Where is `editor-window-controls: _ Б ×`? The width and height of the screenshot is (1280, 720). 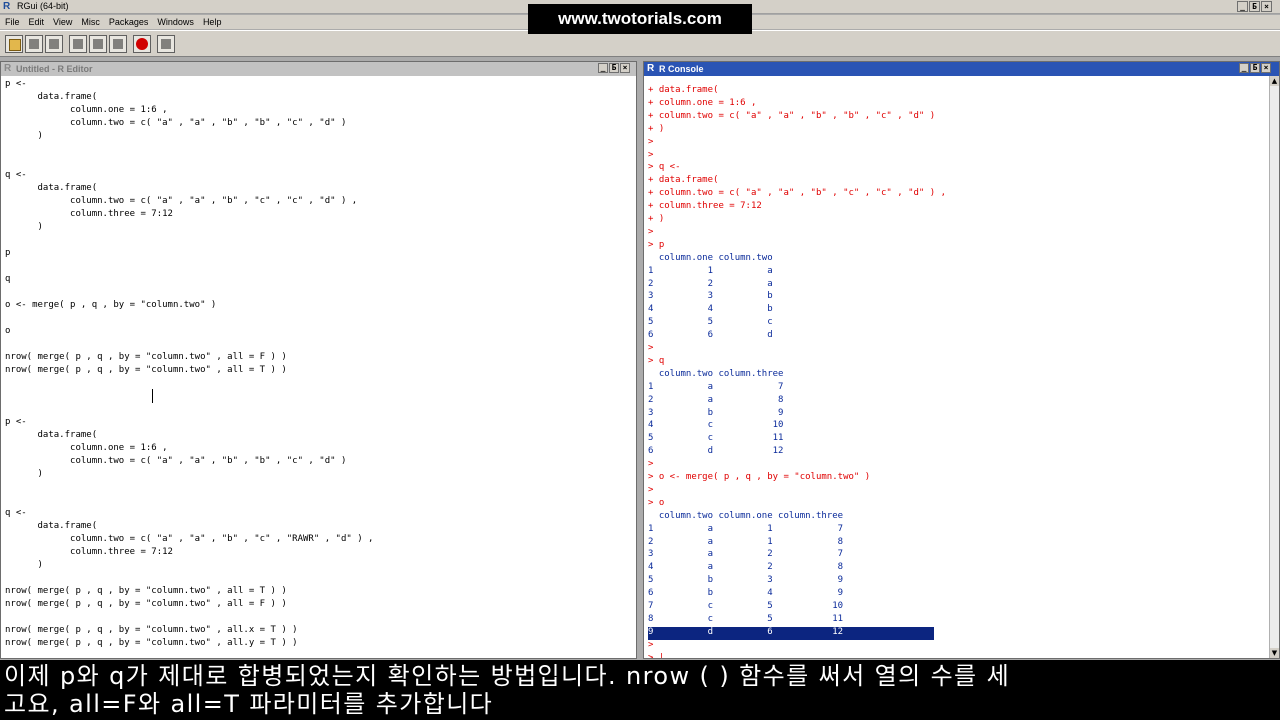 editor-window-controls: _ Б × is located at coordinates (614, 68).